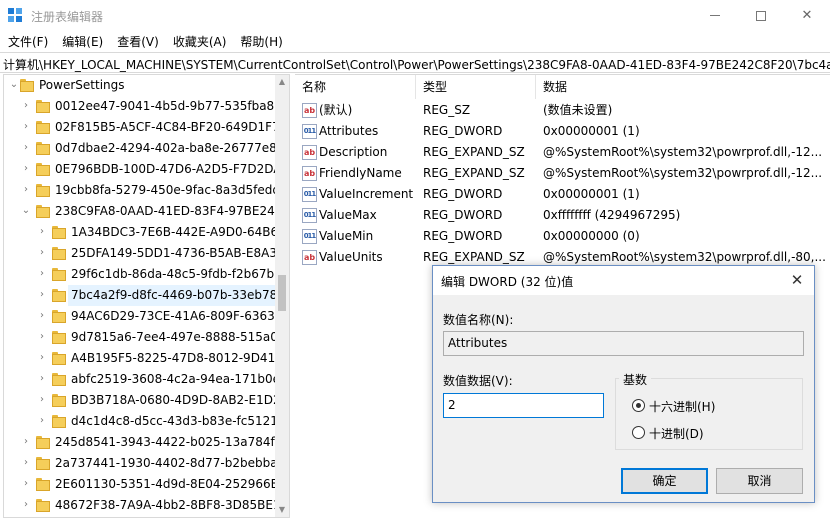 This screenshot has height=518, width=830. What do you see at coordinates (474, 173) in the screenshot?
I see `value-type: REG_EXPAND_SZ` at bounding box center [474, 173].